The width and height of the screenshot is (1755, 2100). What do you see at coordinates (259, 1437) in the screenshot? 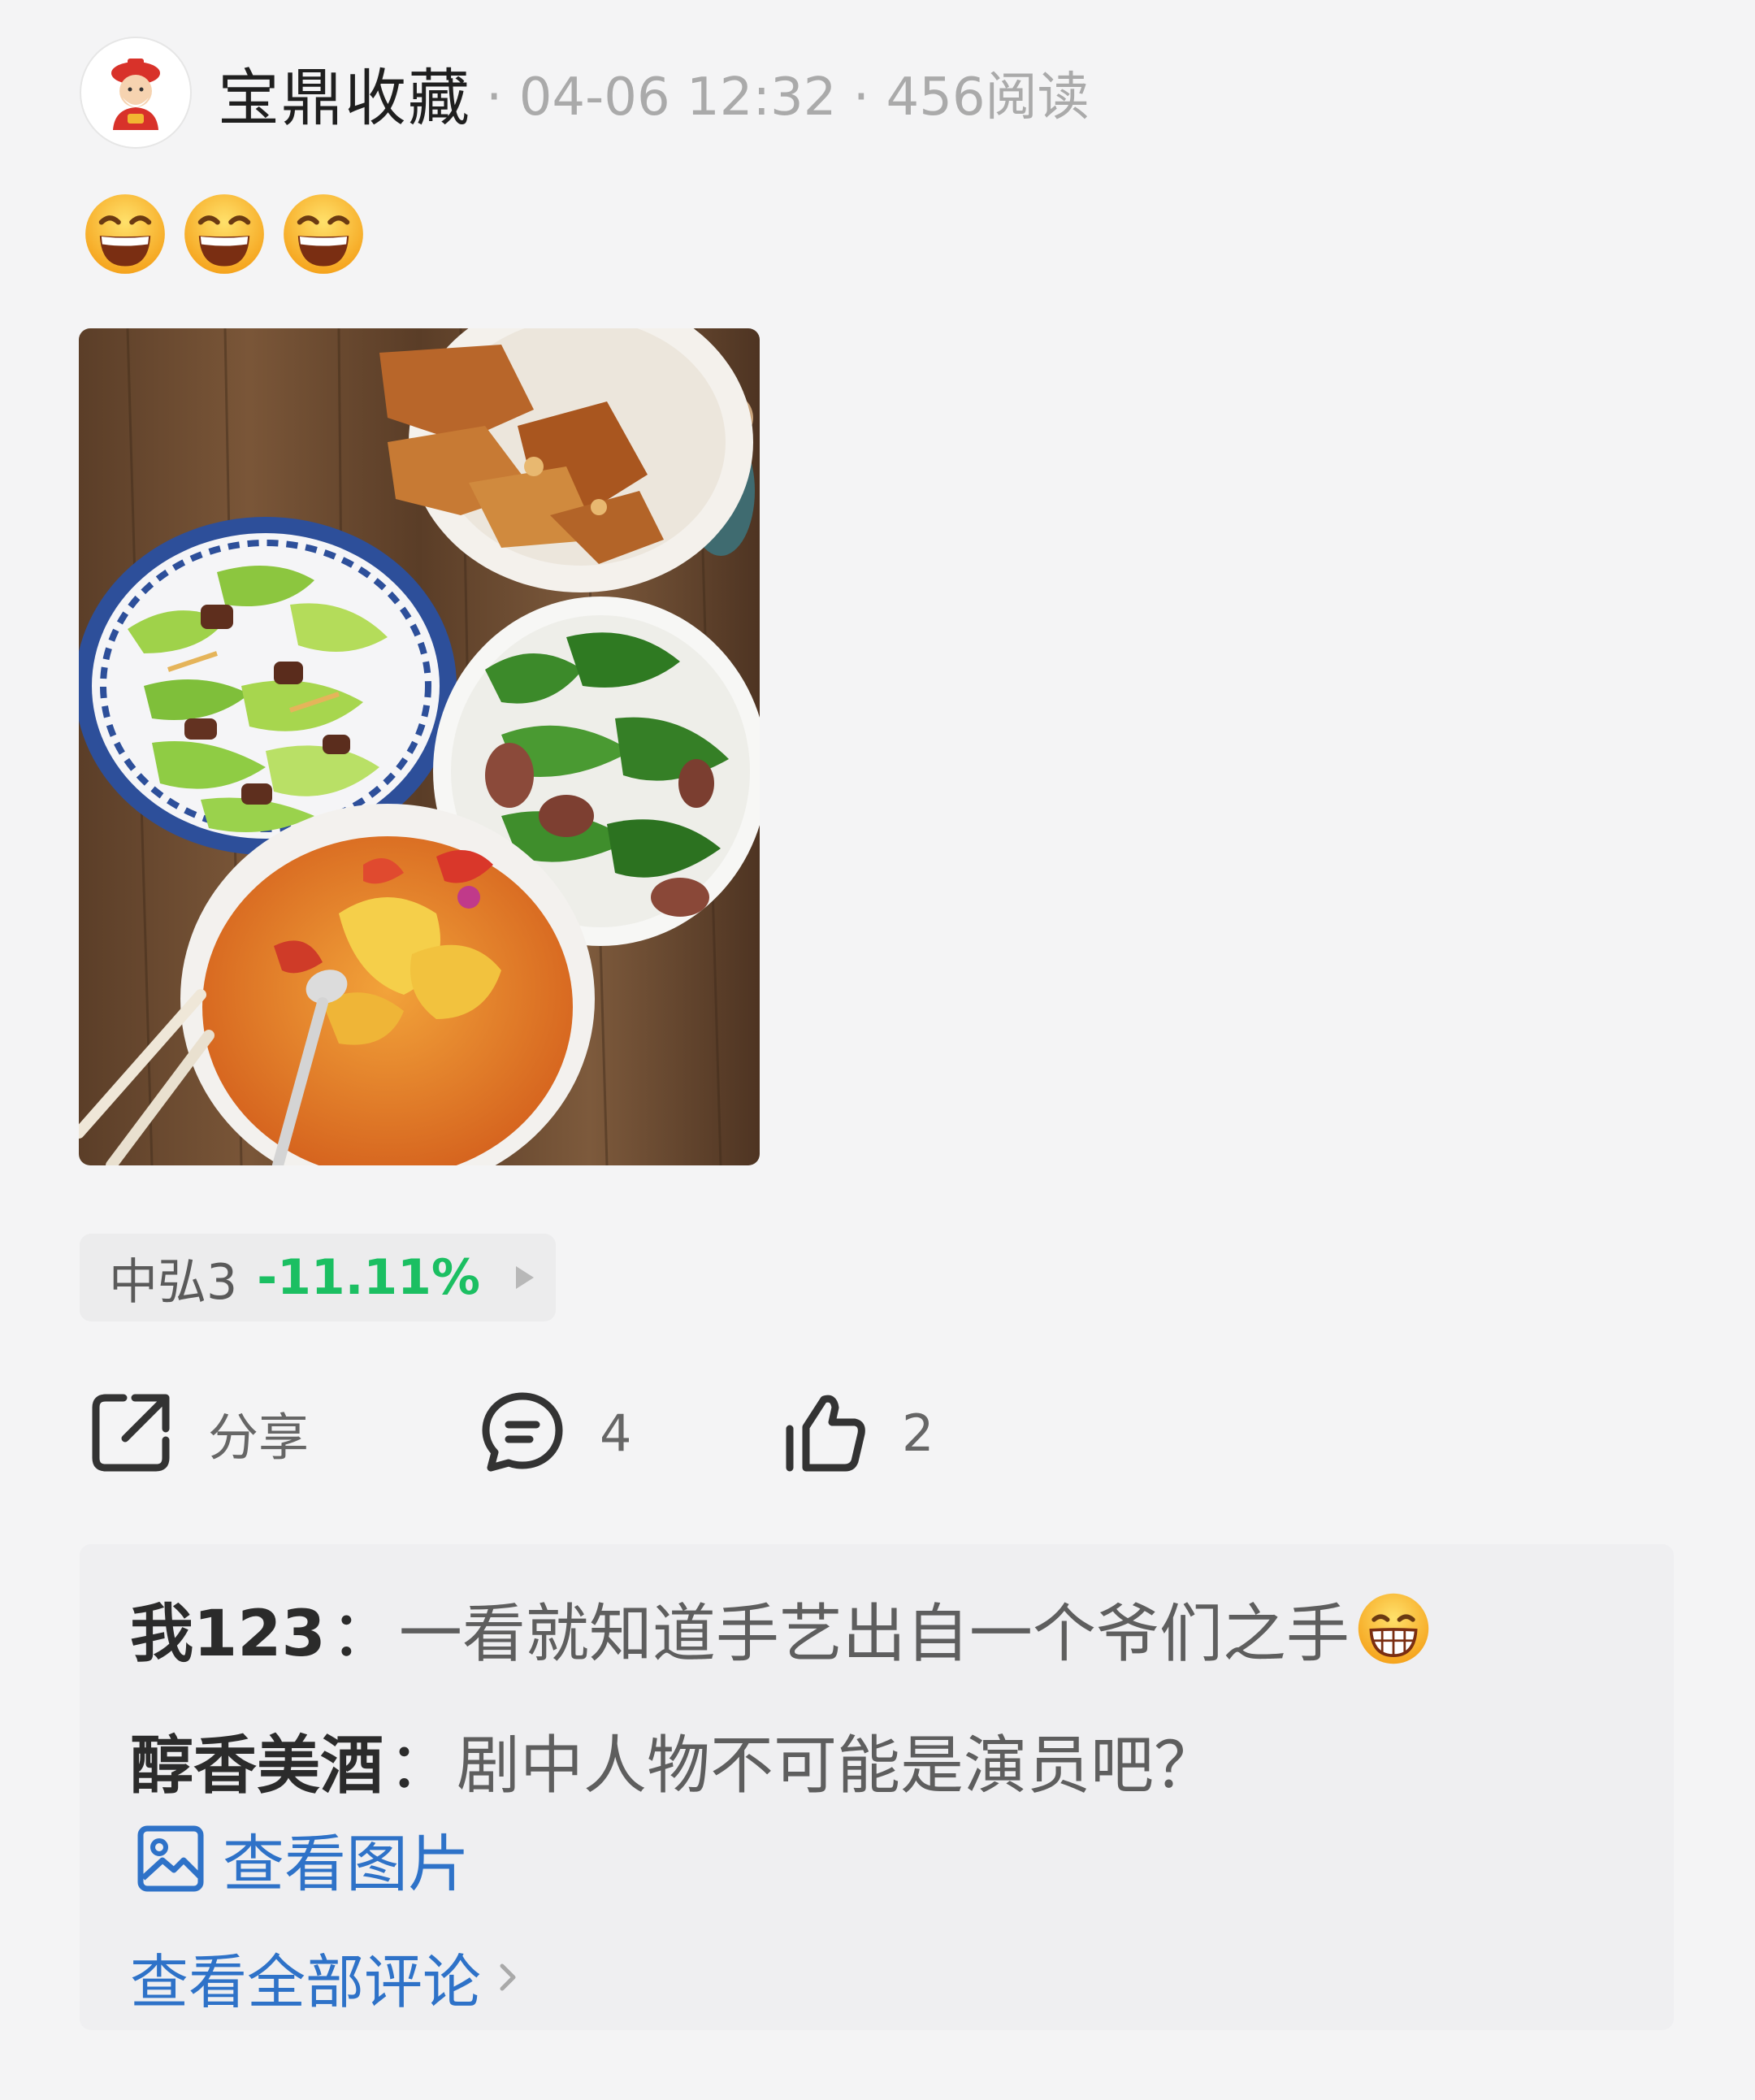
I see `share-label: 分享` at bounding box center [259, 1437].